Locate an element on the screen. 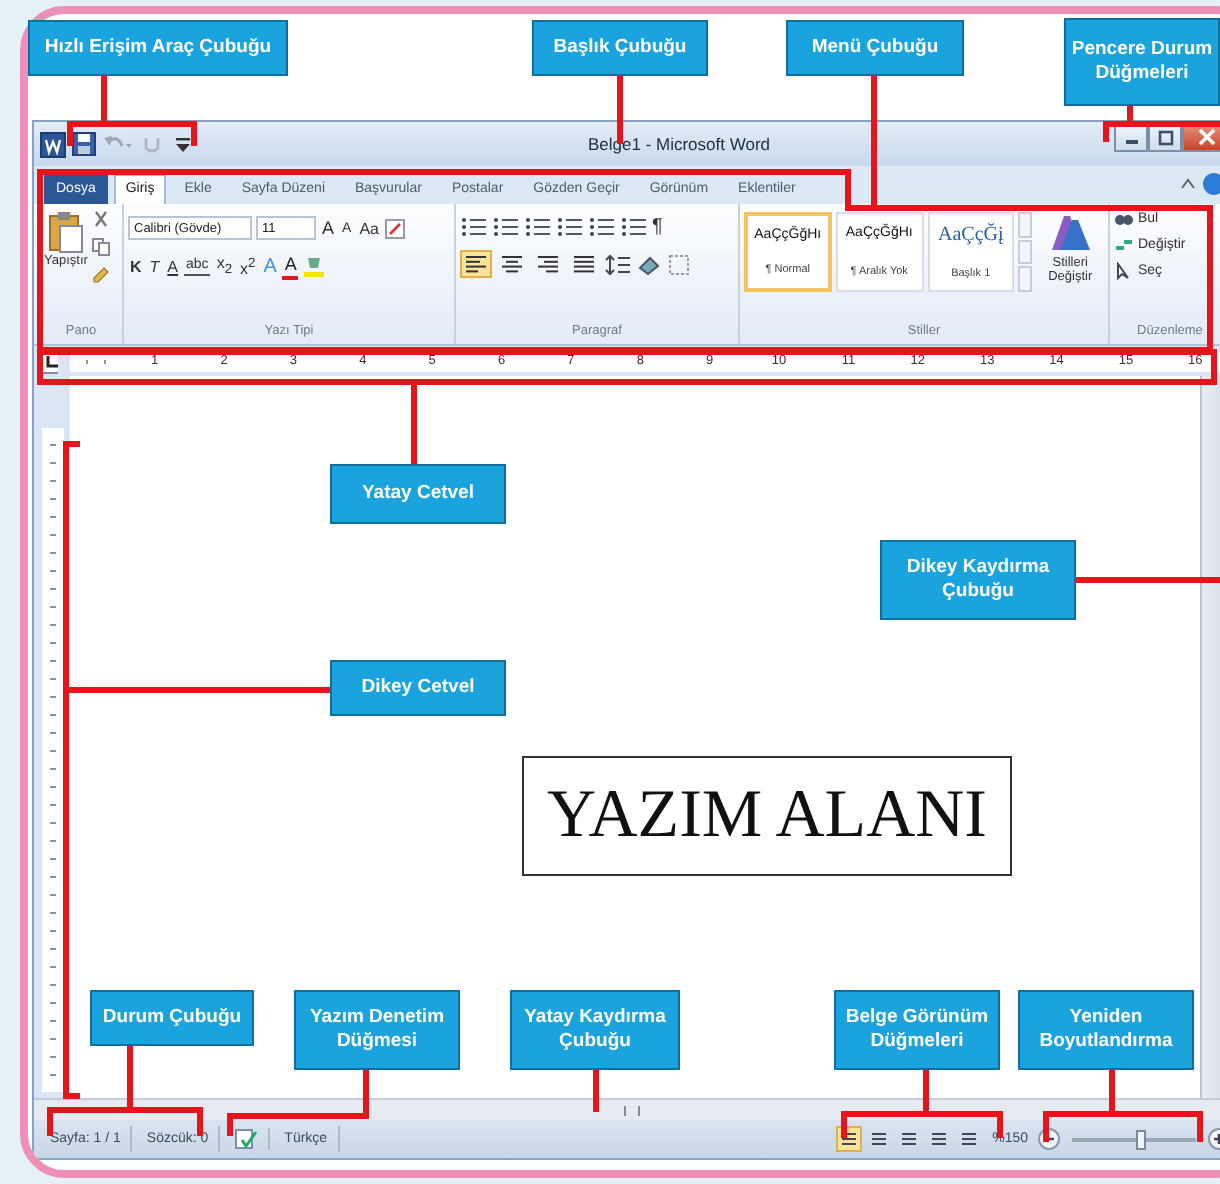 The image size is (1220, 1184). font-button: Aa is located at coordinates (369, 228).